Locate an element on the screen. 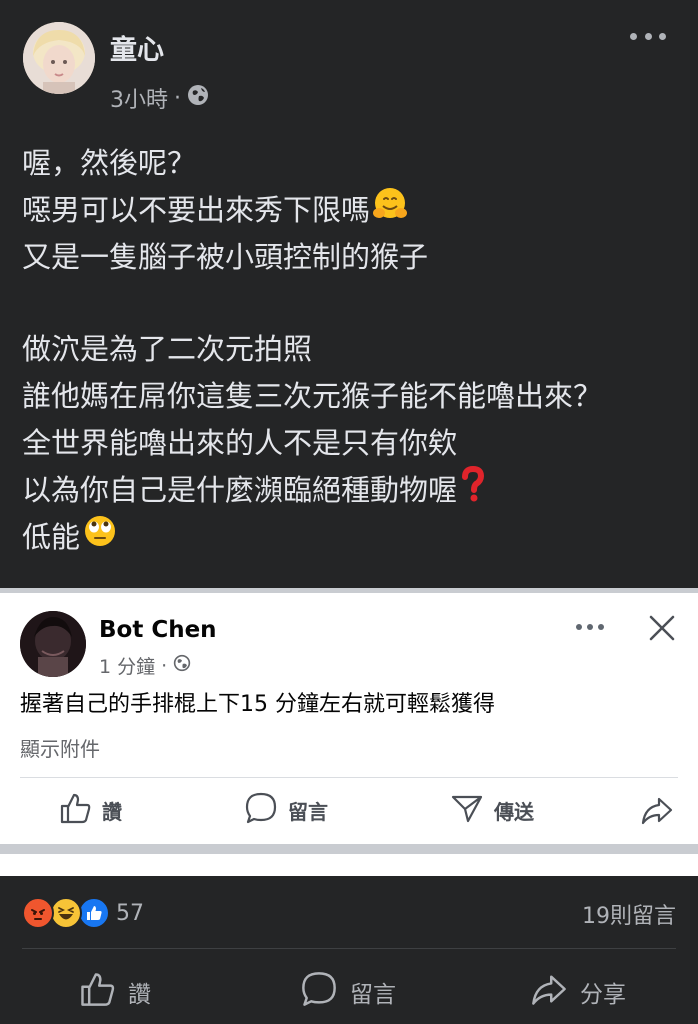 This screenshot has height=1024, width=698. comment-author-name: Bot Chen is located at coordinates (158, 630).